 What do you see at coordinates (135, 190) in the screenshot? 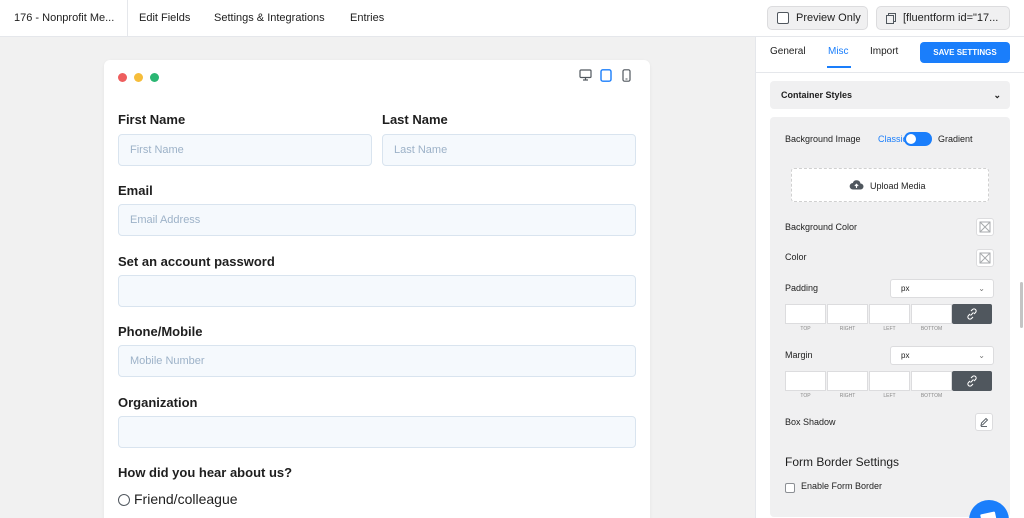
I see `email-label: Email` at bounding box center [135, 190].